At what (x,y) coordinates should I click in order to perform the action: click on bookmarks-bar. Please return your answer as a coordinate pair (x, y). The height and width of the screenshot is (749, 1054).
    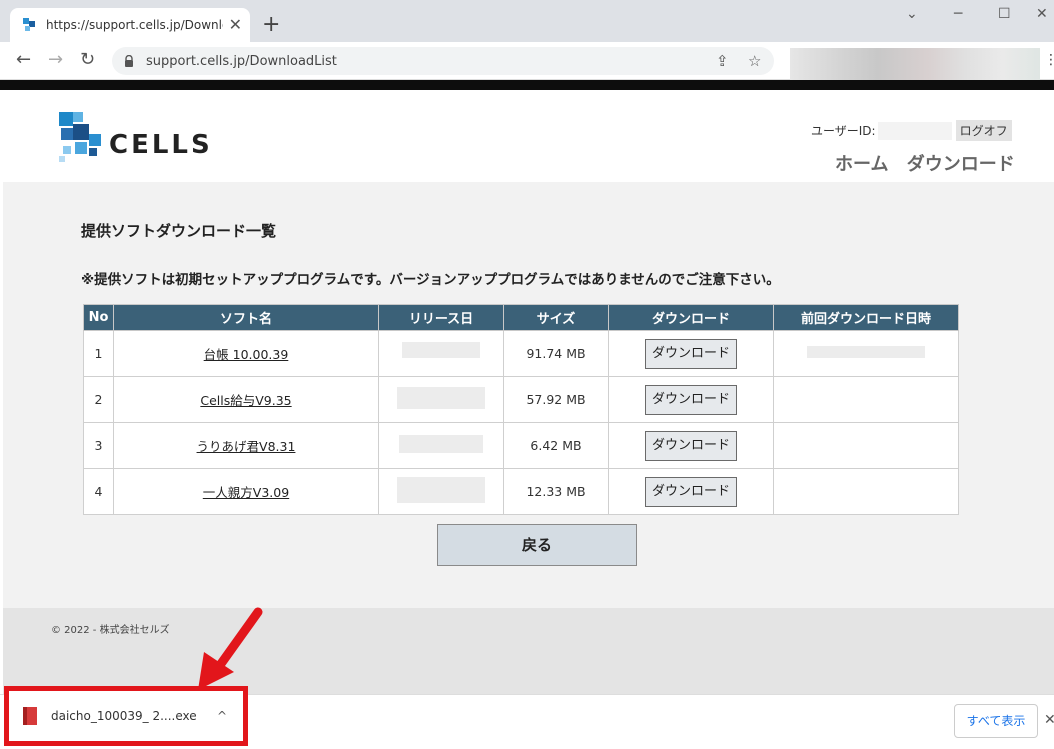
    Looking at the image, I should click on (527, 85).